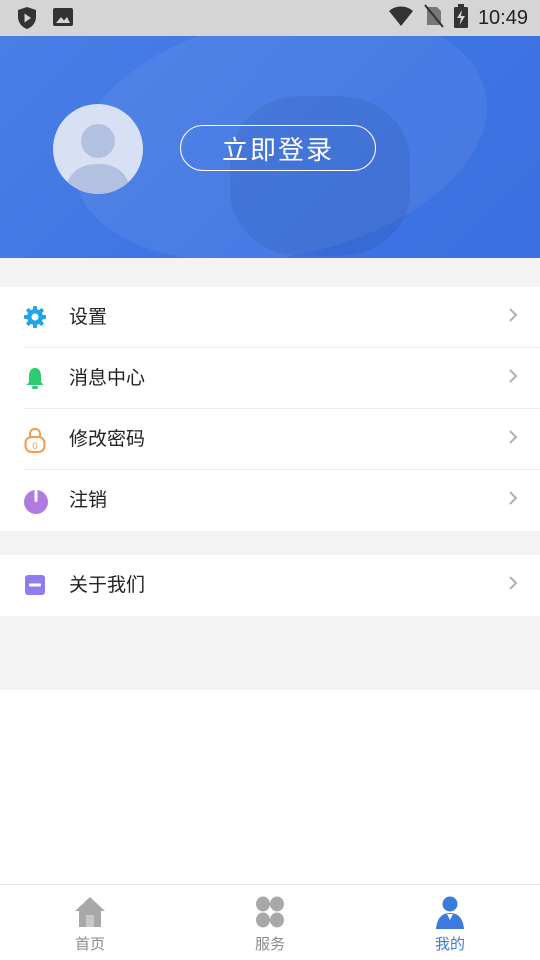  I want to click on home-icon, so click(90, 912).